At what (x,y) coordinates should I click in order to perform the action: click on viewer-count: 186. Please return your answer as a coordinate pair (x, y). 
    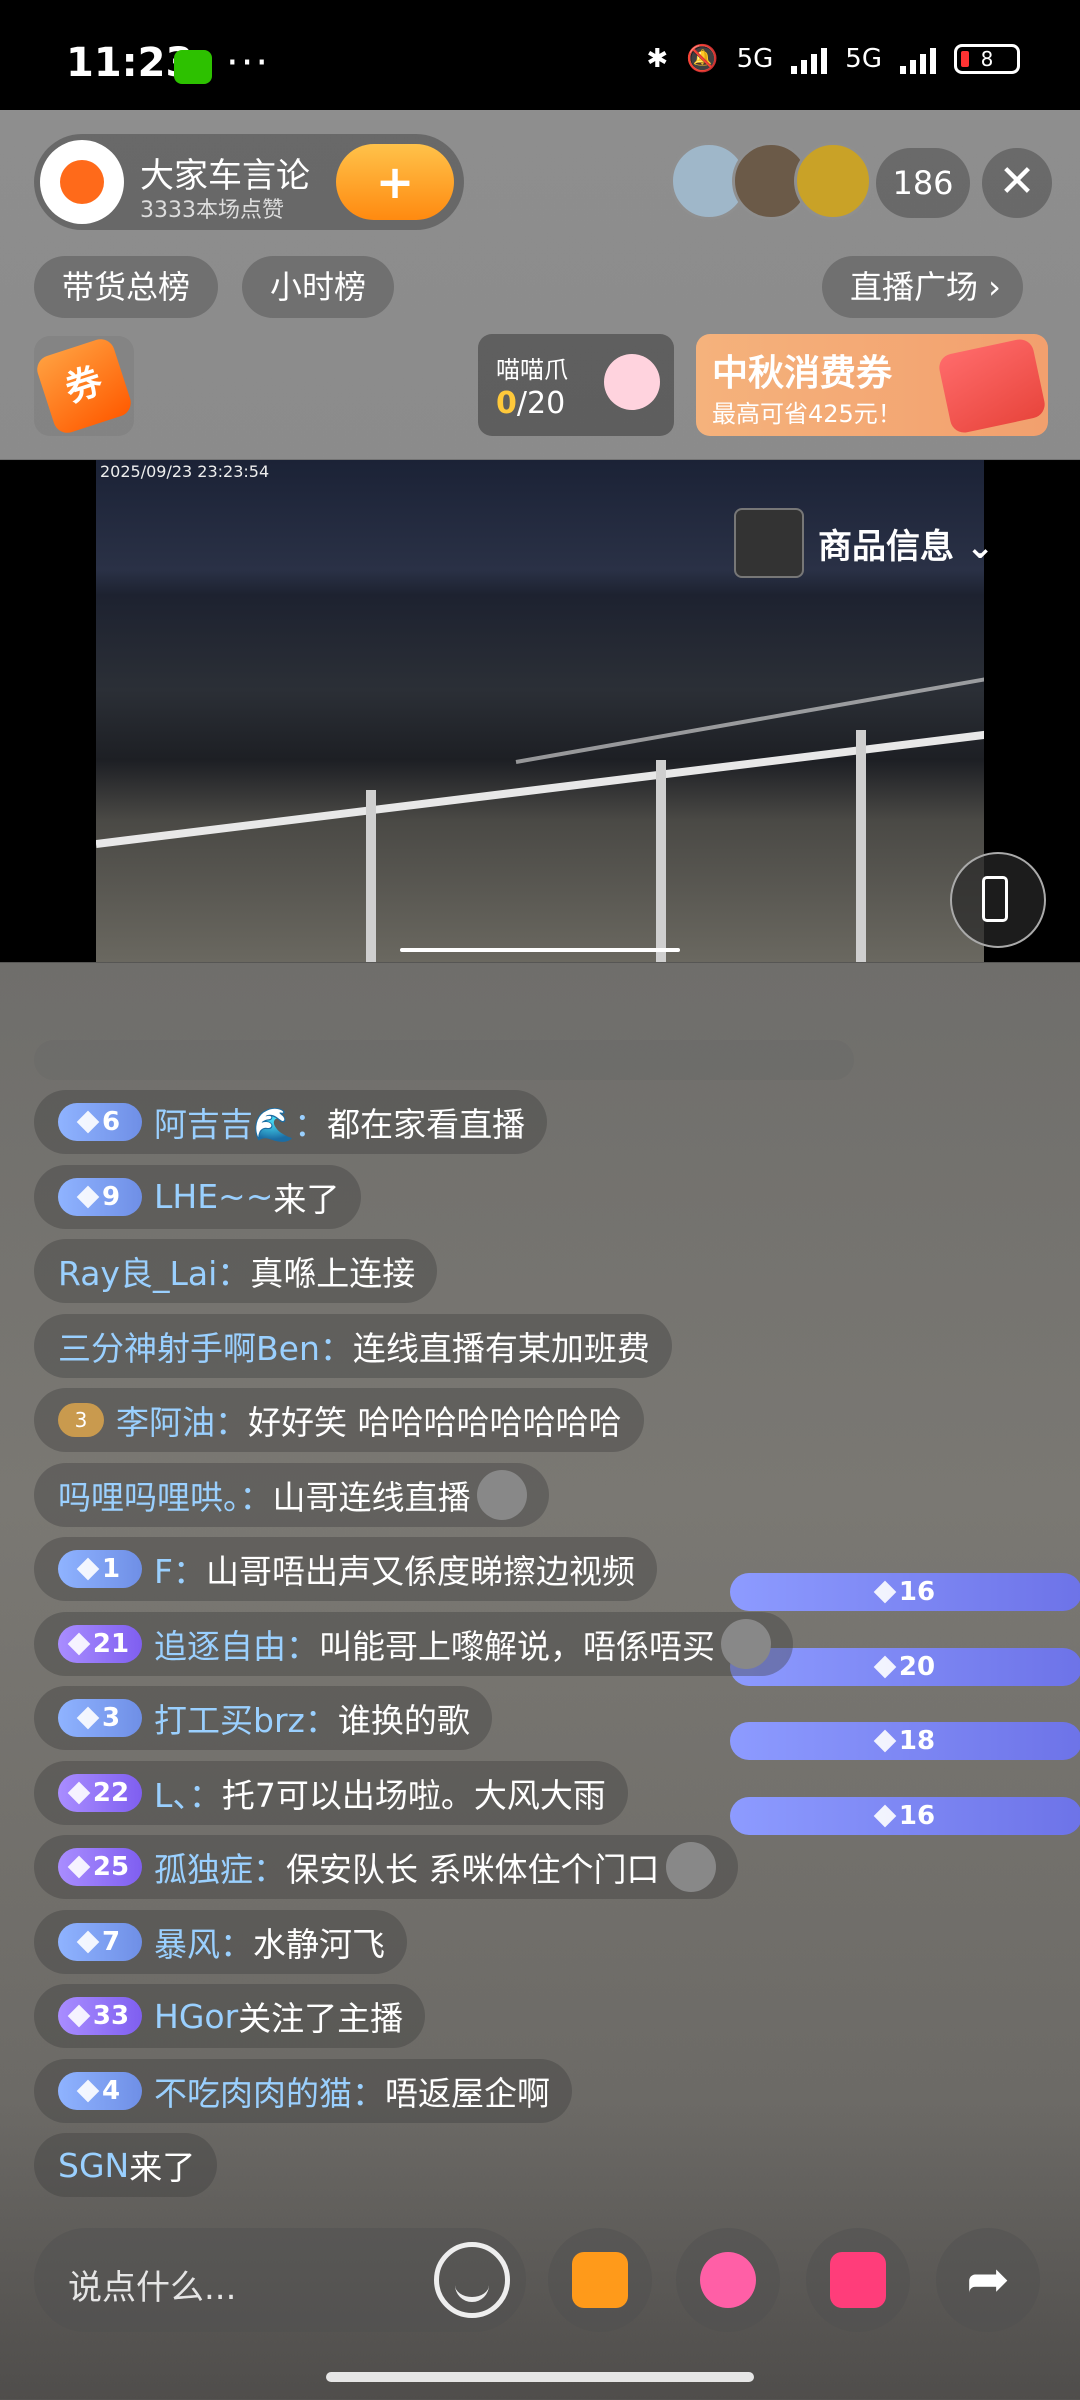
    Looking at the image, I should click on (923, 183).